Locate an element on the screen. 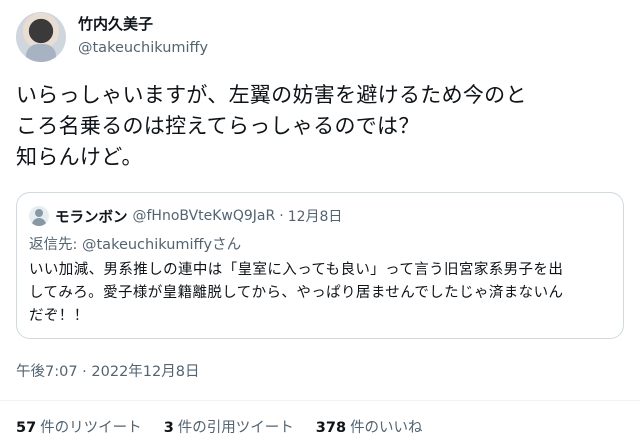 The image size is (640, 443). quoted-display-name: モランボン is located at coordinates (91, 217).